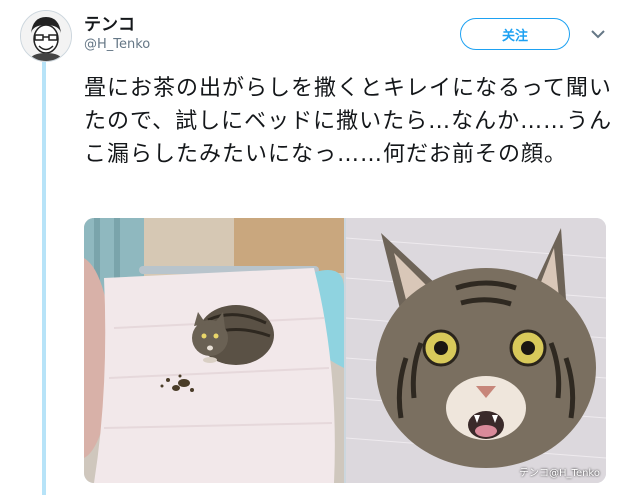 The height and width of the screenshot is (495, 640). I want to click on photo-watermark: テンコ@H_Tenko, so click(559, 473).